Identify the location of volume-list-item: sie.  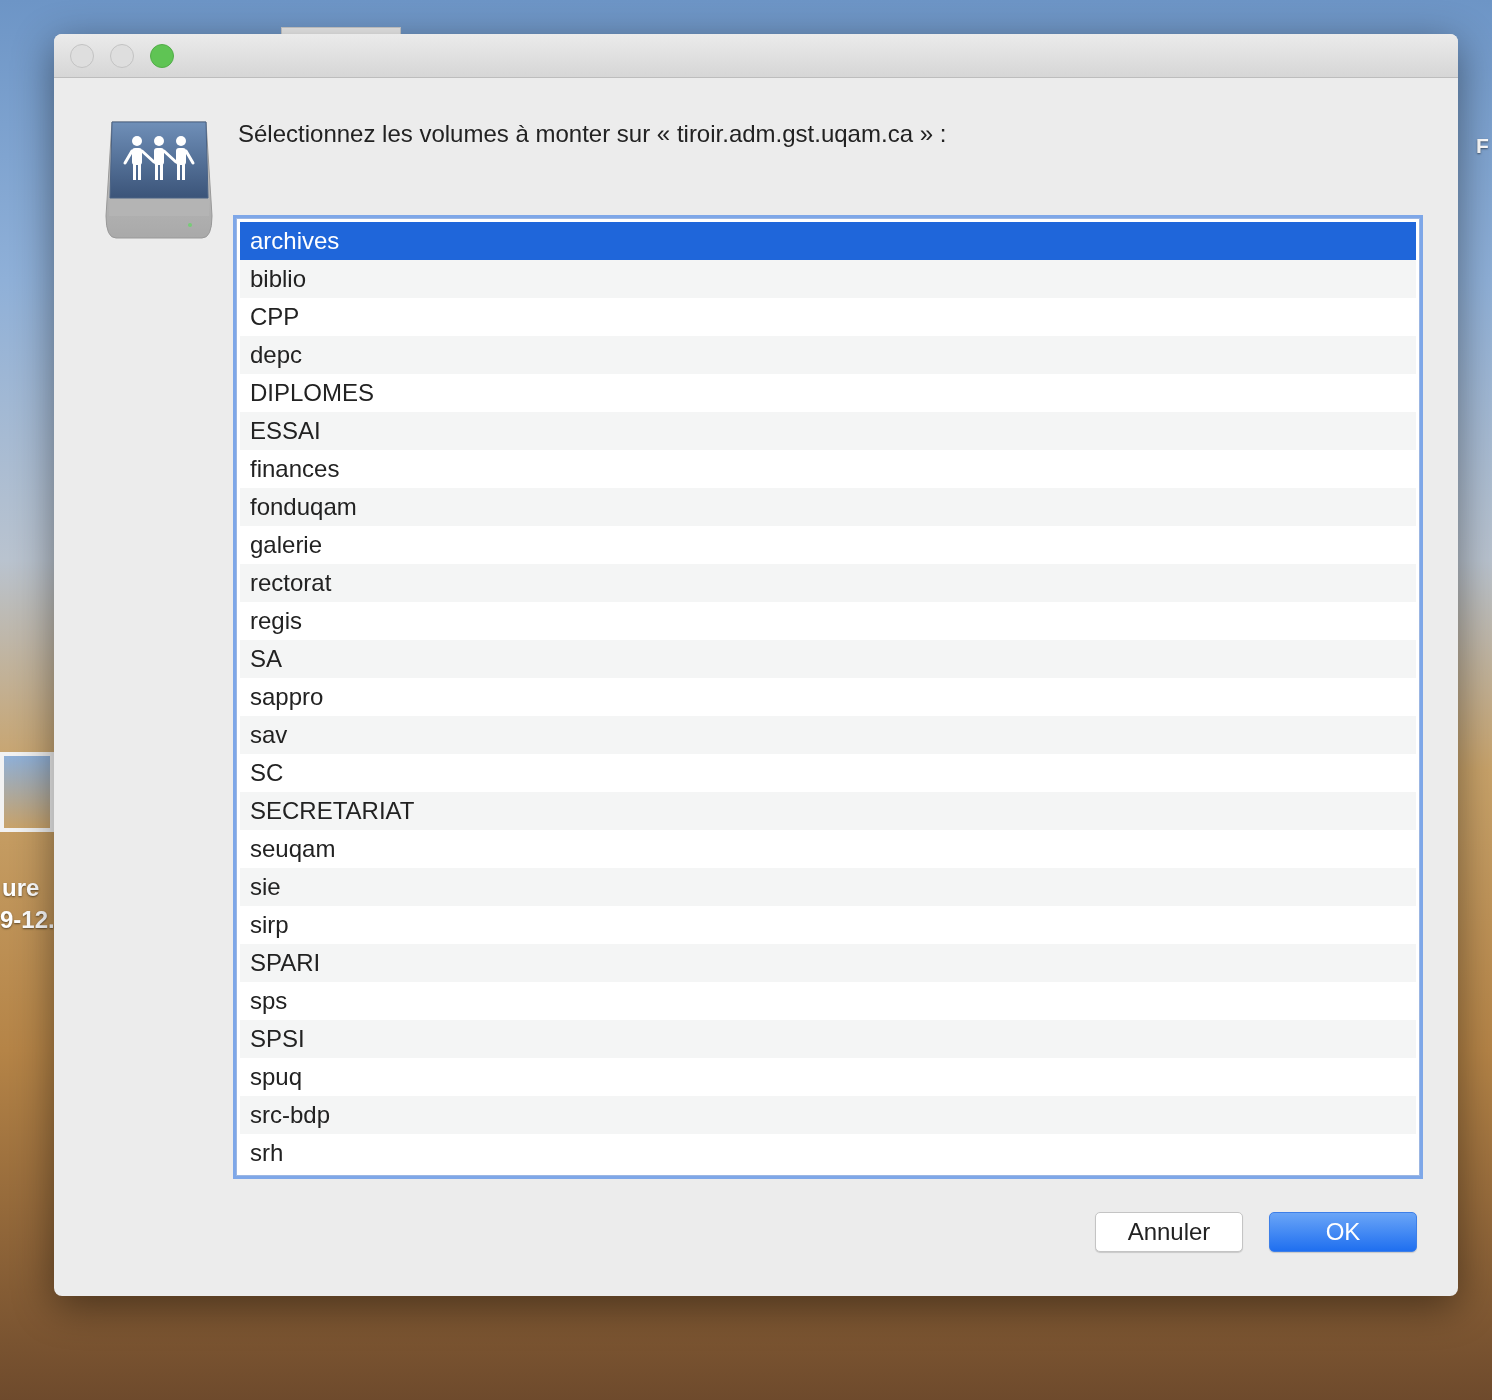
(828, 887).